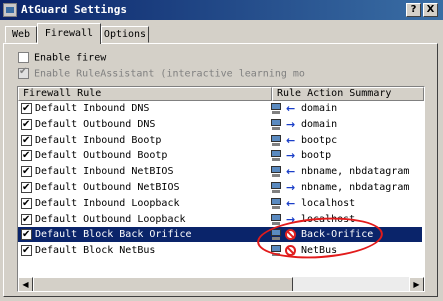 This screenshot has width=443, height=301. What do you see at coordinates (220, 140) in the screenshot?
I see `table-row: Default Inbound Bootp ← bootpc` at bounding box center [220, 140].